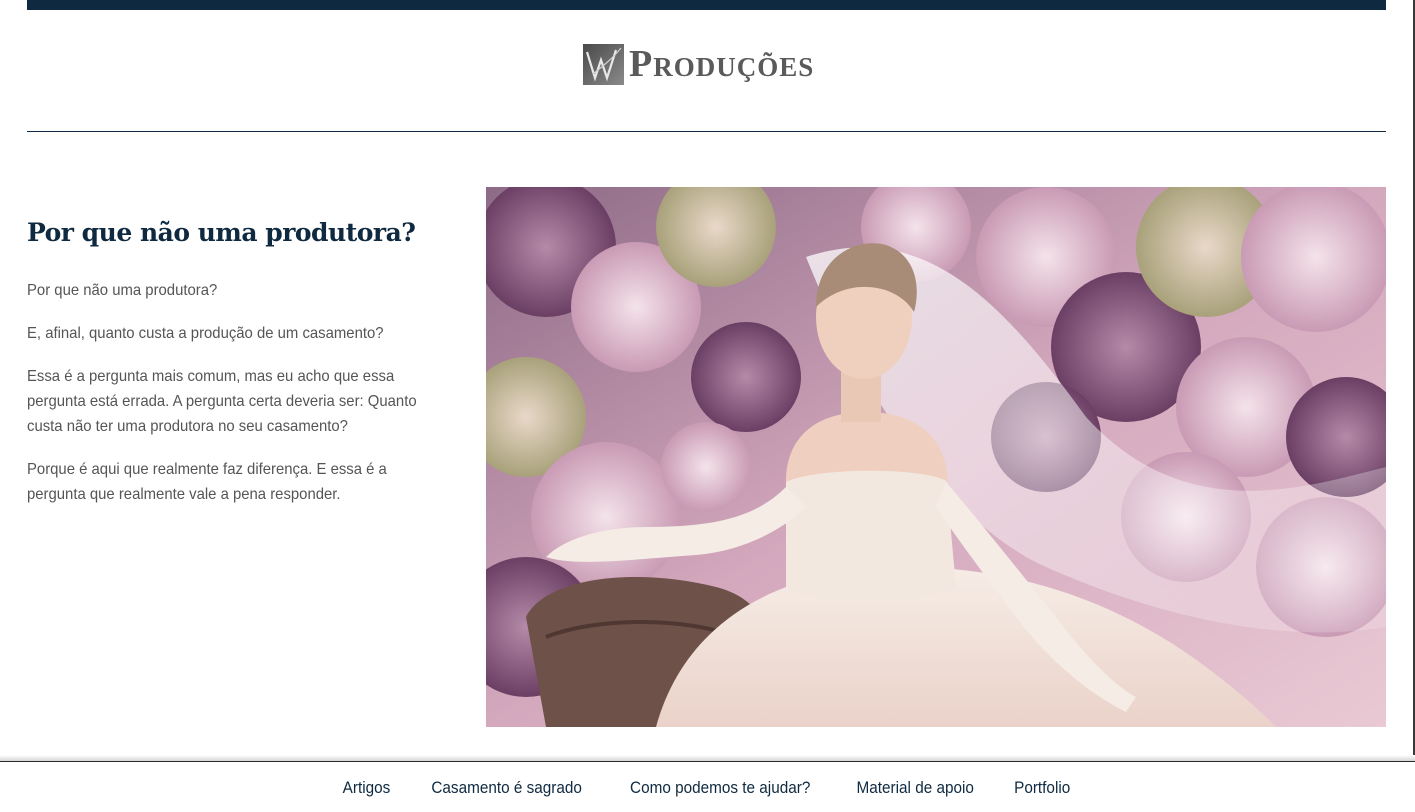 This screenshot has width=1415, height=812. What do you see at coordinates (915, 787) in the screenshot?
I see `nav-link-material-de-apoio: Material de apoio` at bounding box center [915, 787].